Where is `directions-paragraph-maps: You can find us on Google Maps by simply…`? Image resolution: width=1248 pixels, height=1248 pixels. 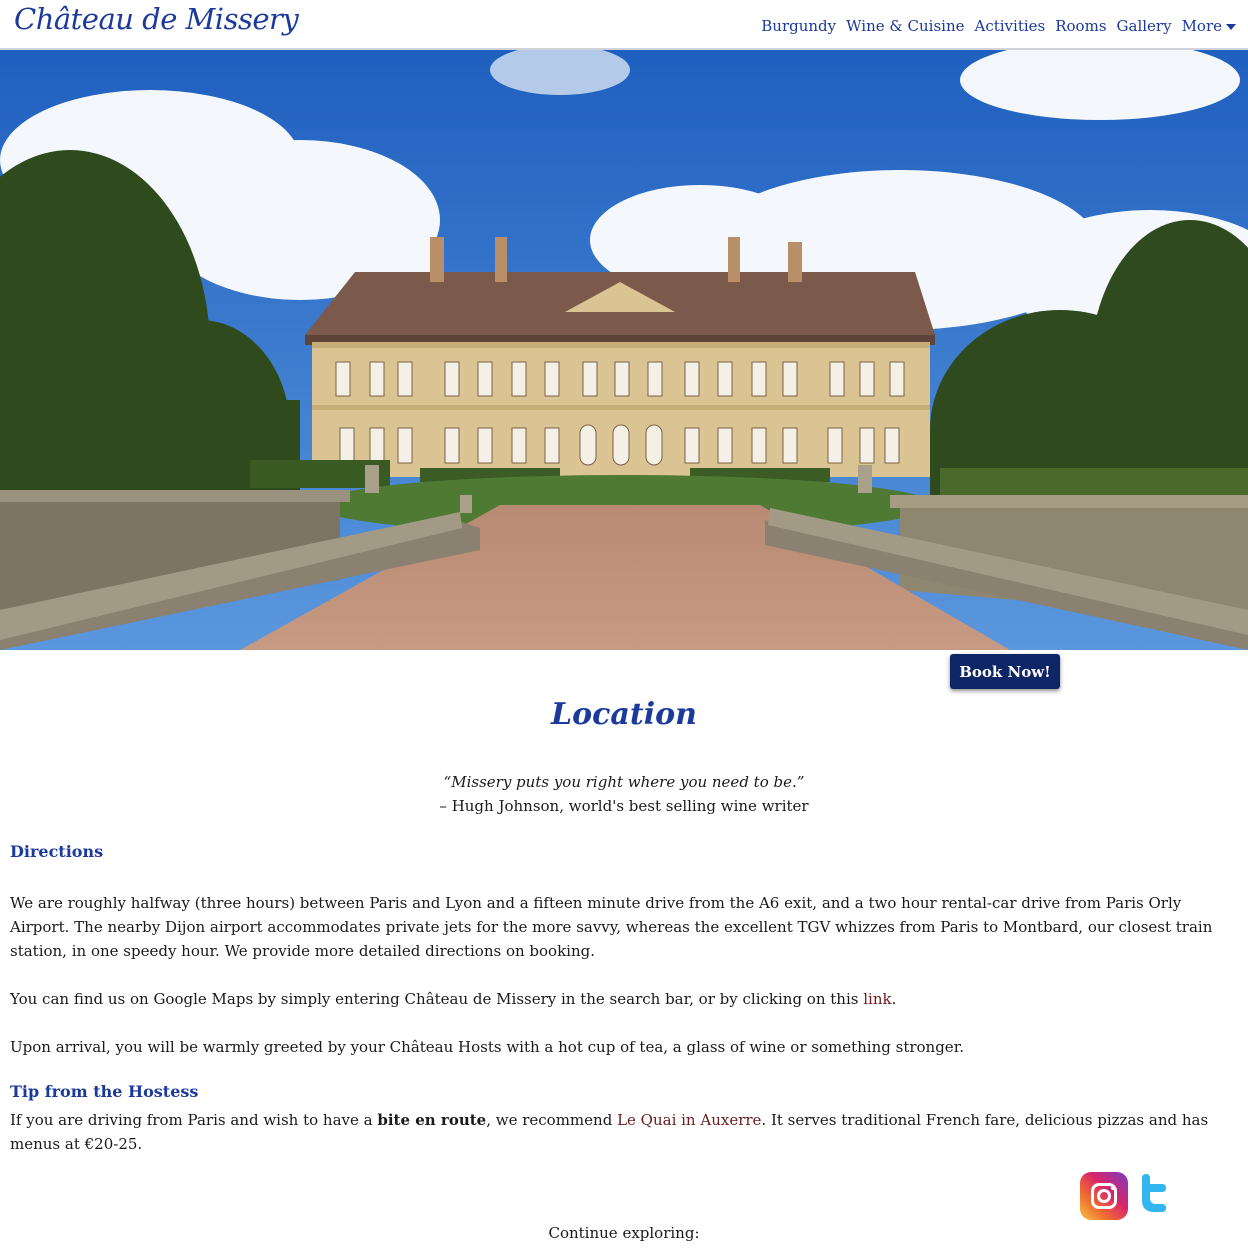
directions-paragraph-maps: You can find us on Google Maps by simply… is located at coordinates (624, 999).